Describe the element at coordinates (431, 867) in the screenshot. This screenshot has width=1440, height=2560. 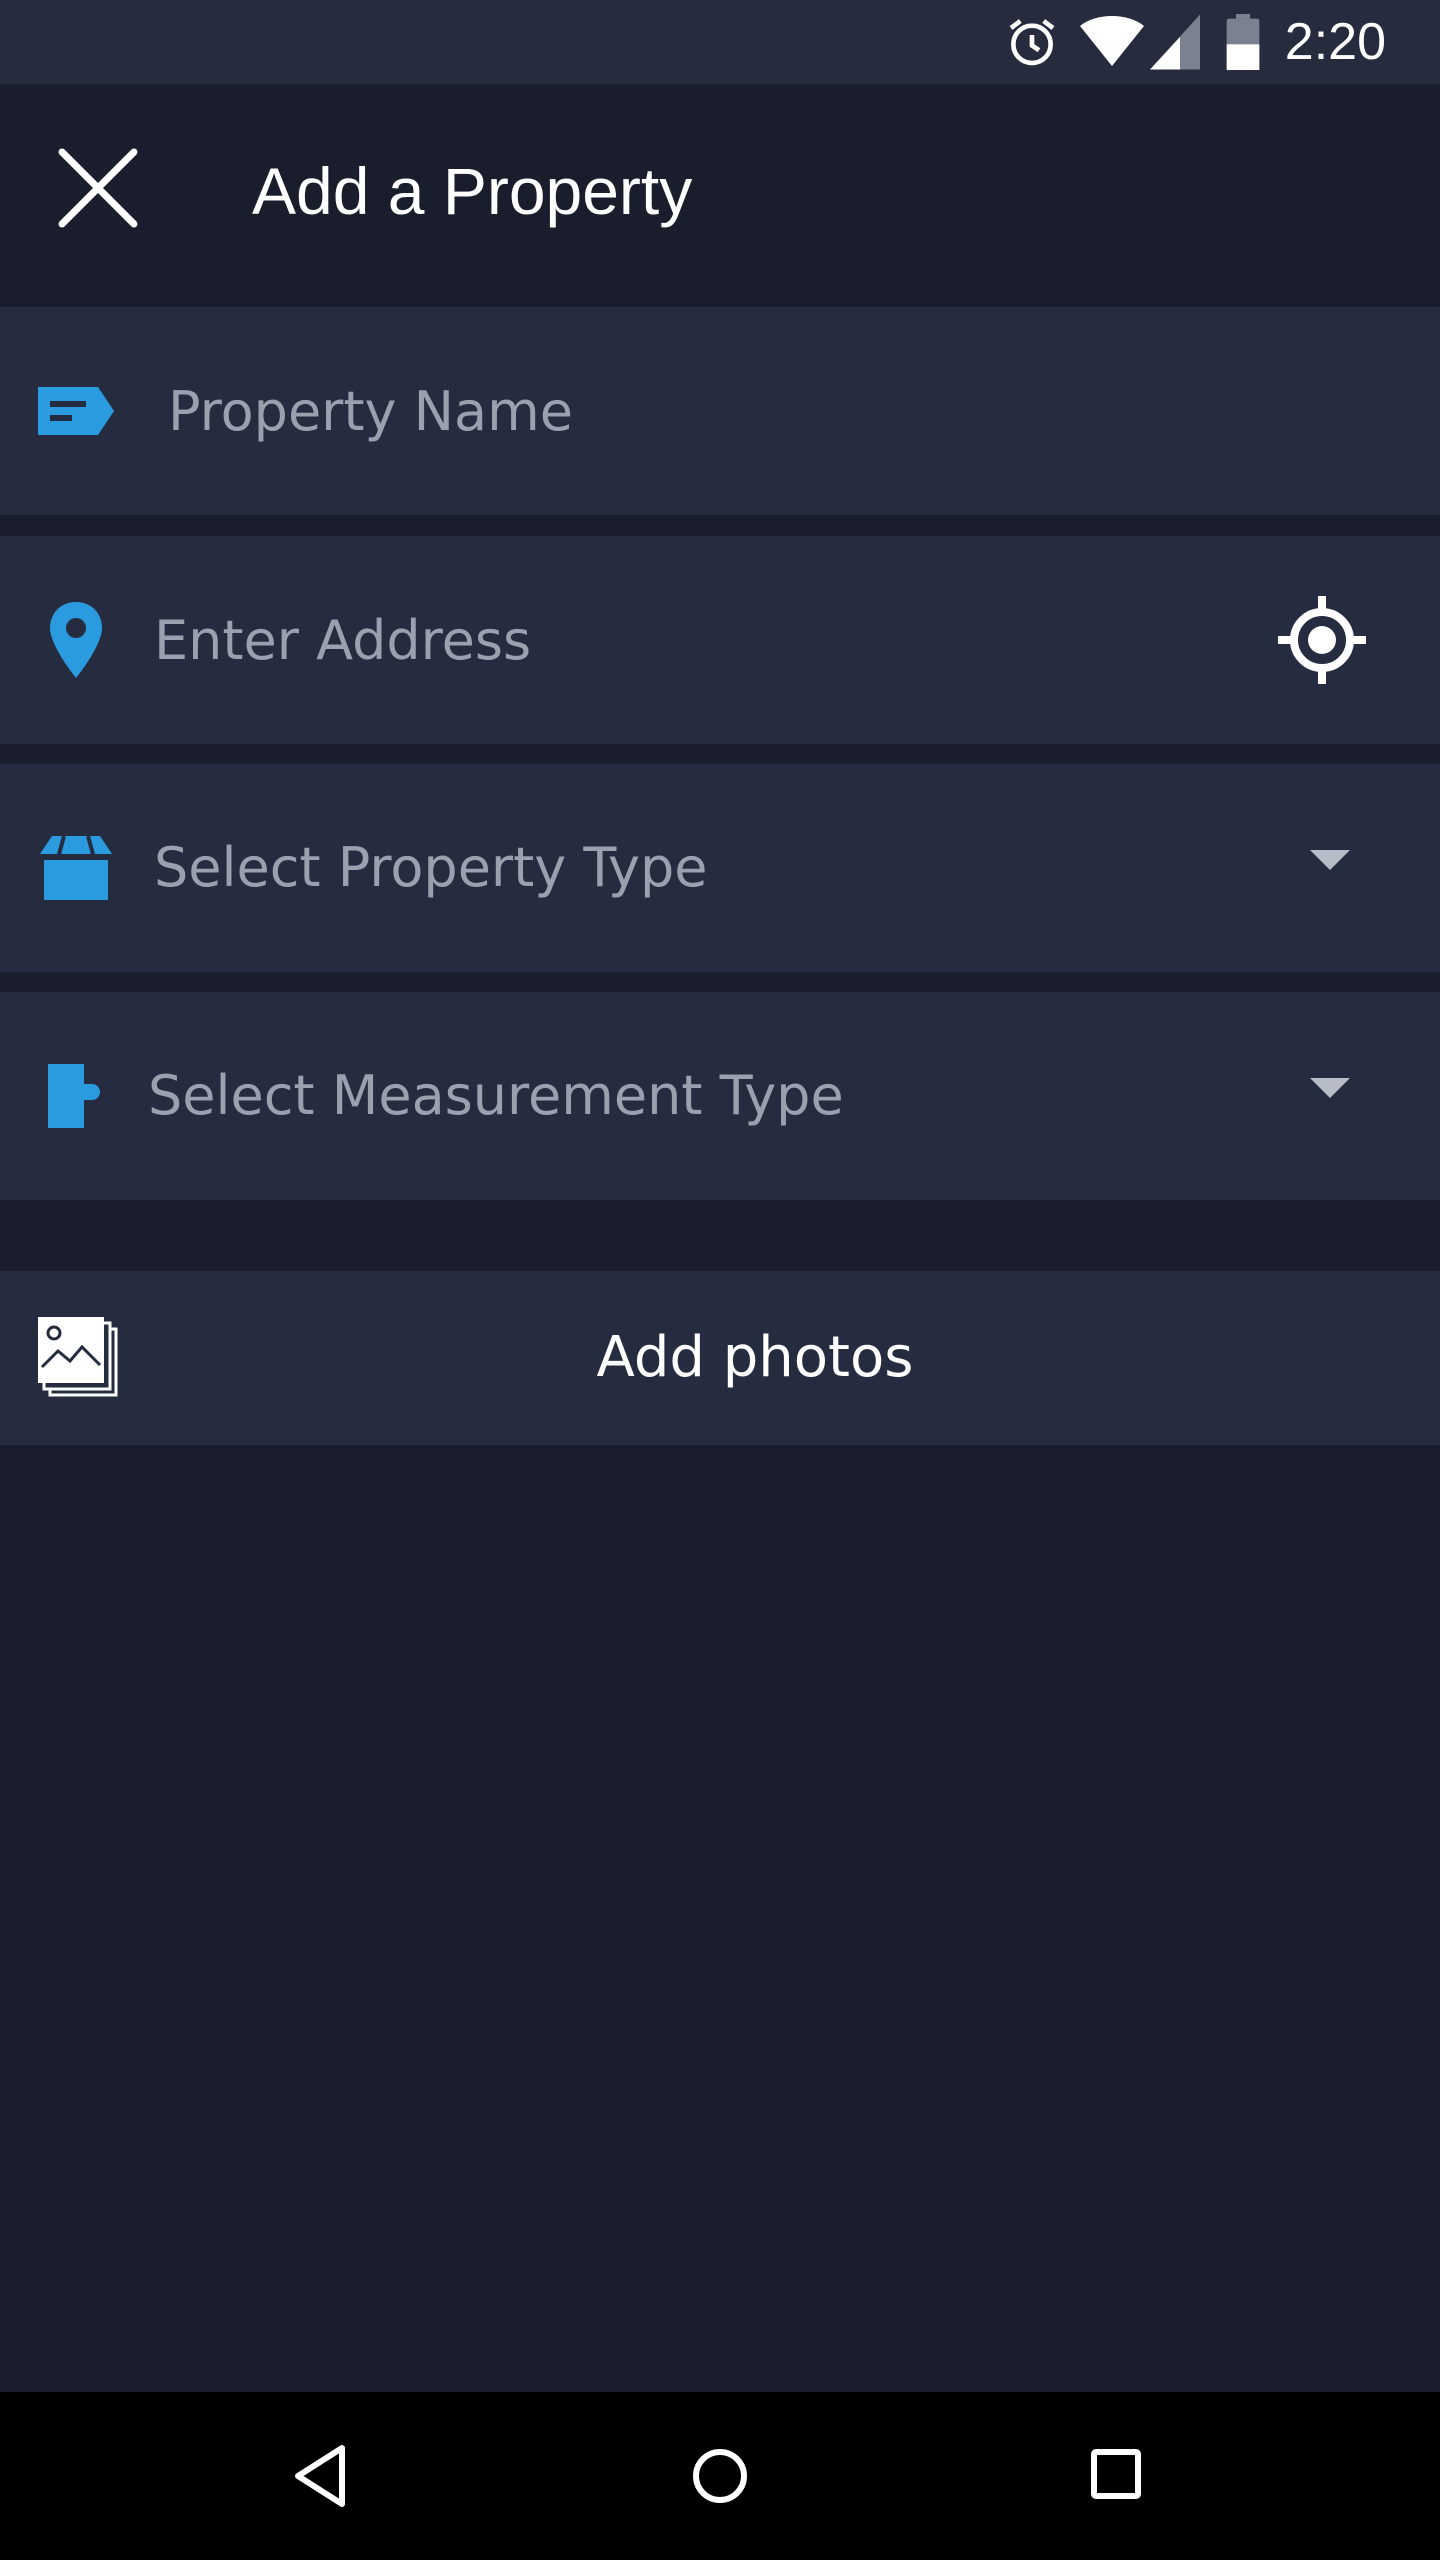
I see `property-type-label: Select Property Type` at that location.